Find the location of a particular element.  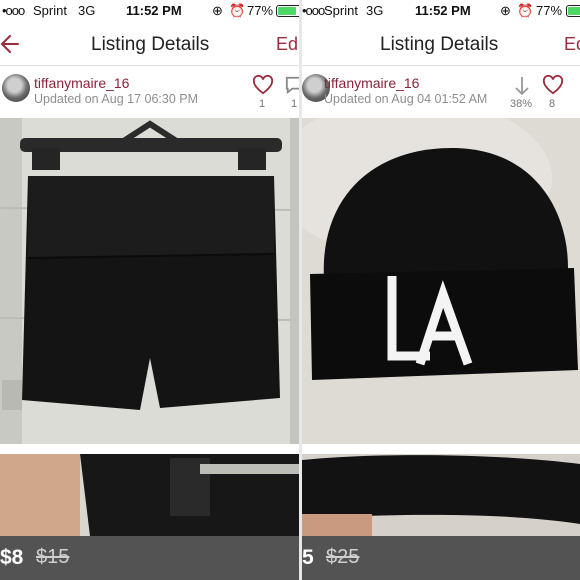

navigation-bar: Listing Details Ed is located at coordinates (441, 44).